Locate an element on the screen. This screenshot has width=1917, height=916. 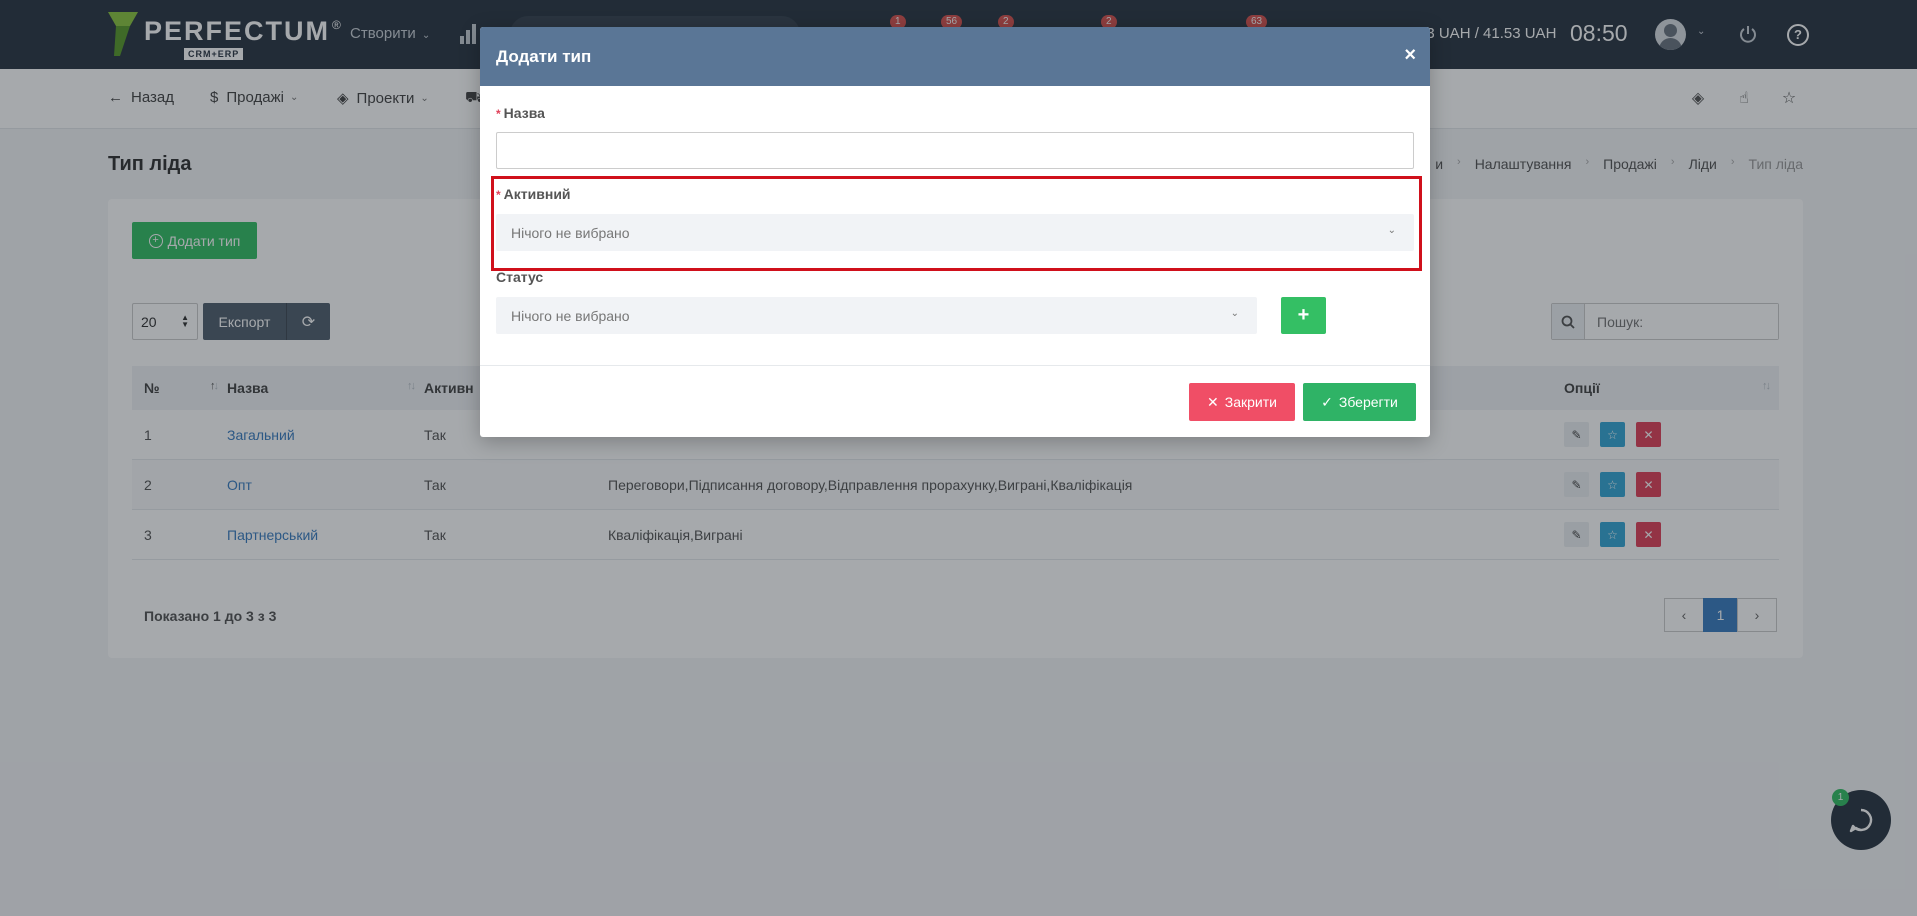
name-input is located at coordinates (955, 150).